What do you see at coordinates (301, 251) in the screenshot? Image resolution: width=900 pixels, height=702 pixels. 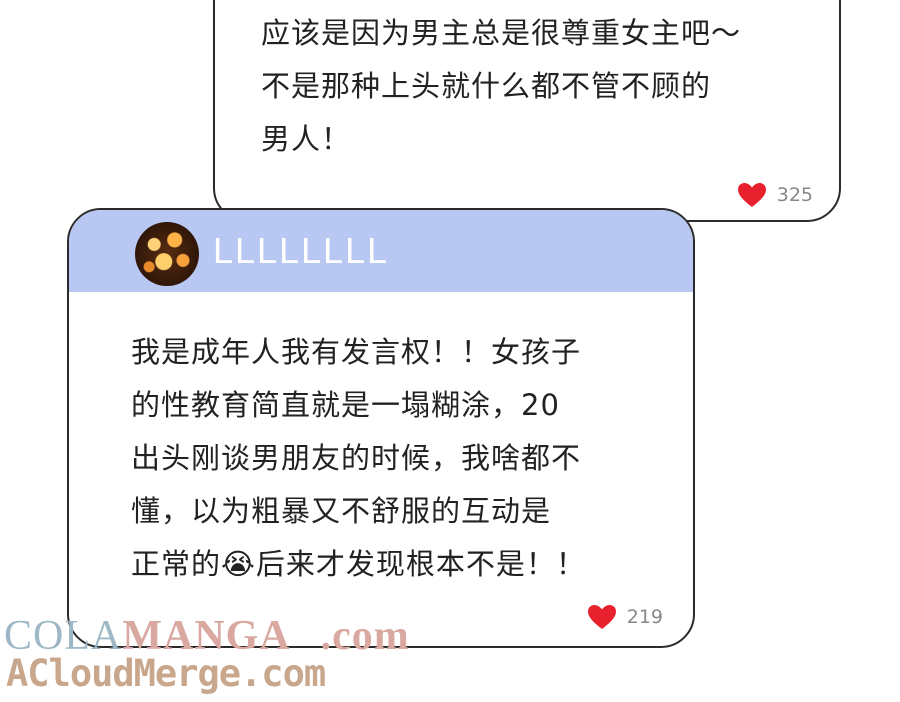 I see `username: LLLLLLLL` at bounding box center [301, 251].